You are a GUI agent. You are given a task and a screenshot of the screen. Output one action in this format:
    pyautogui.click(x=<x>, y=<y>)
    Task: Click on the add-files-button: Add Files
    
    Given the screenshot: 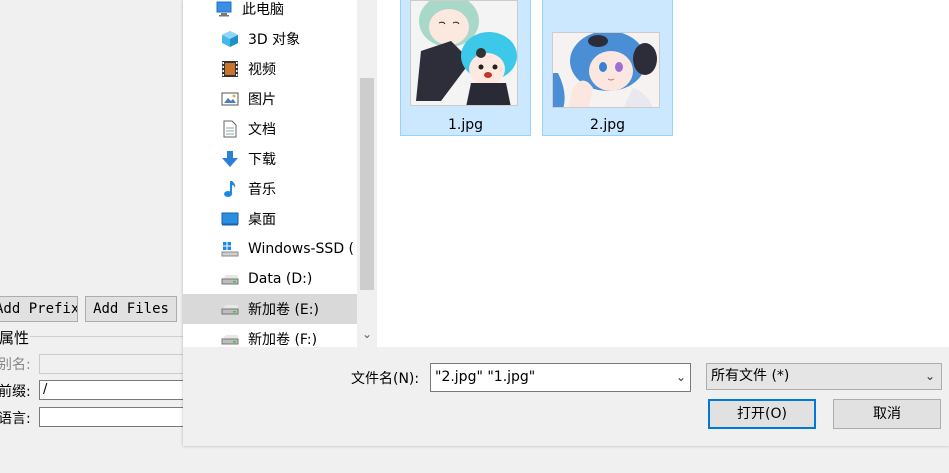 What is the action you would take?
    pyautogui.click(x=131, y=309)
    